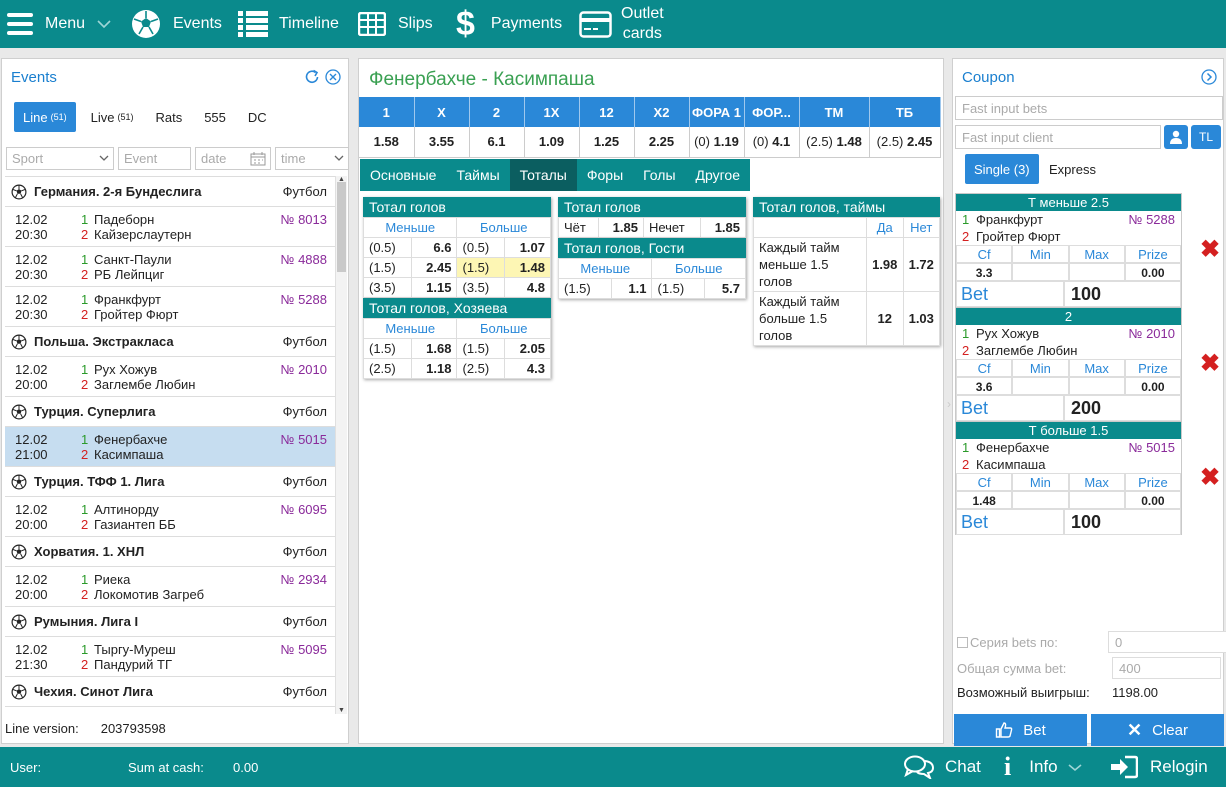 The width and height of the screenshot is (1226, 787). What do you see at coordinates (170, 552) in the screenshot?
I see `league-header: Хорватия. 1. ХНЛ Футбол` at bounding box center [170, 552].